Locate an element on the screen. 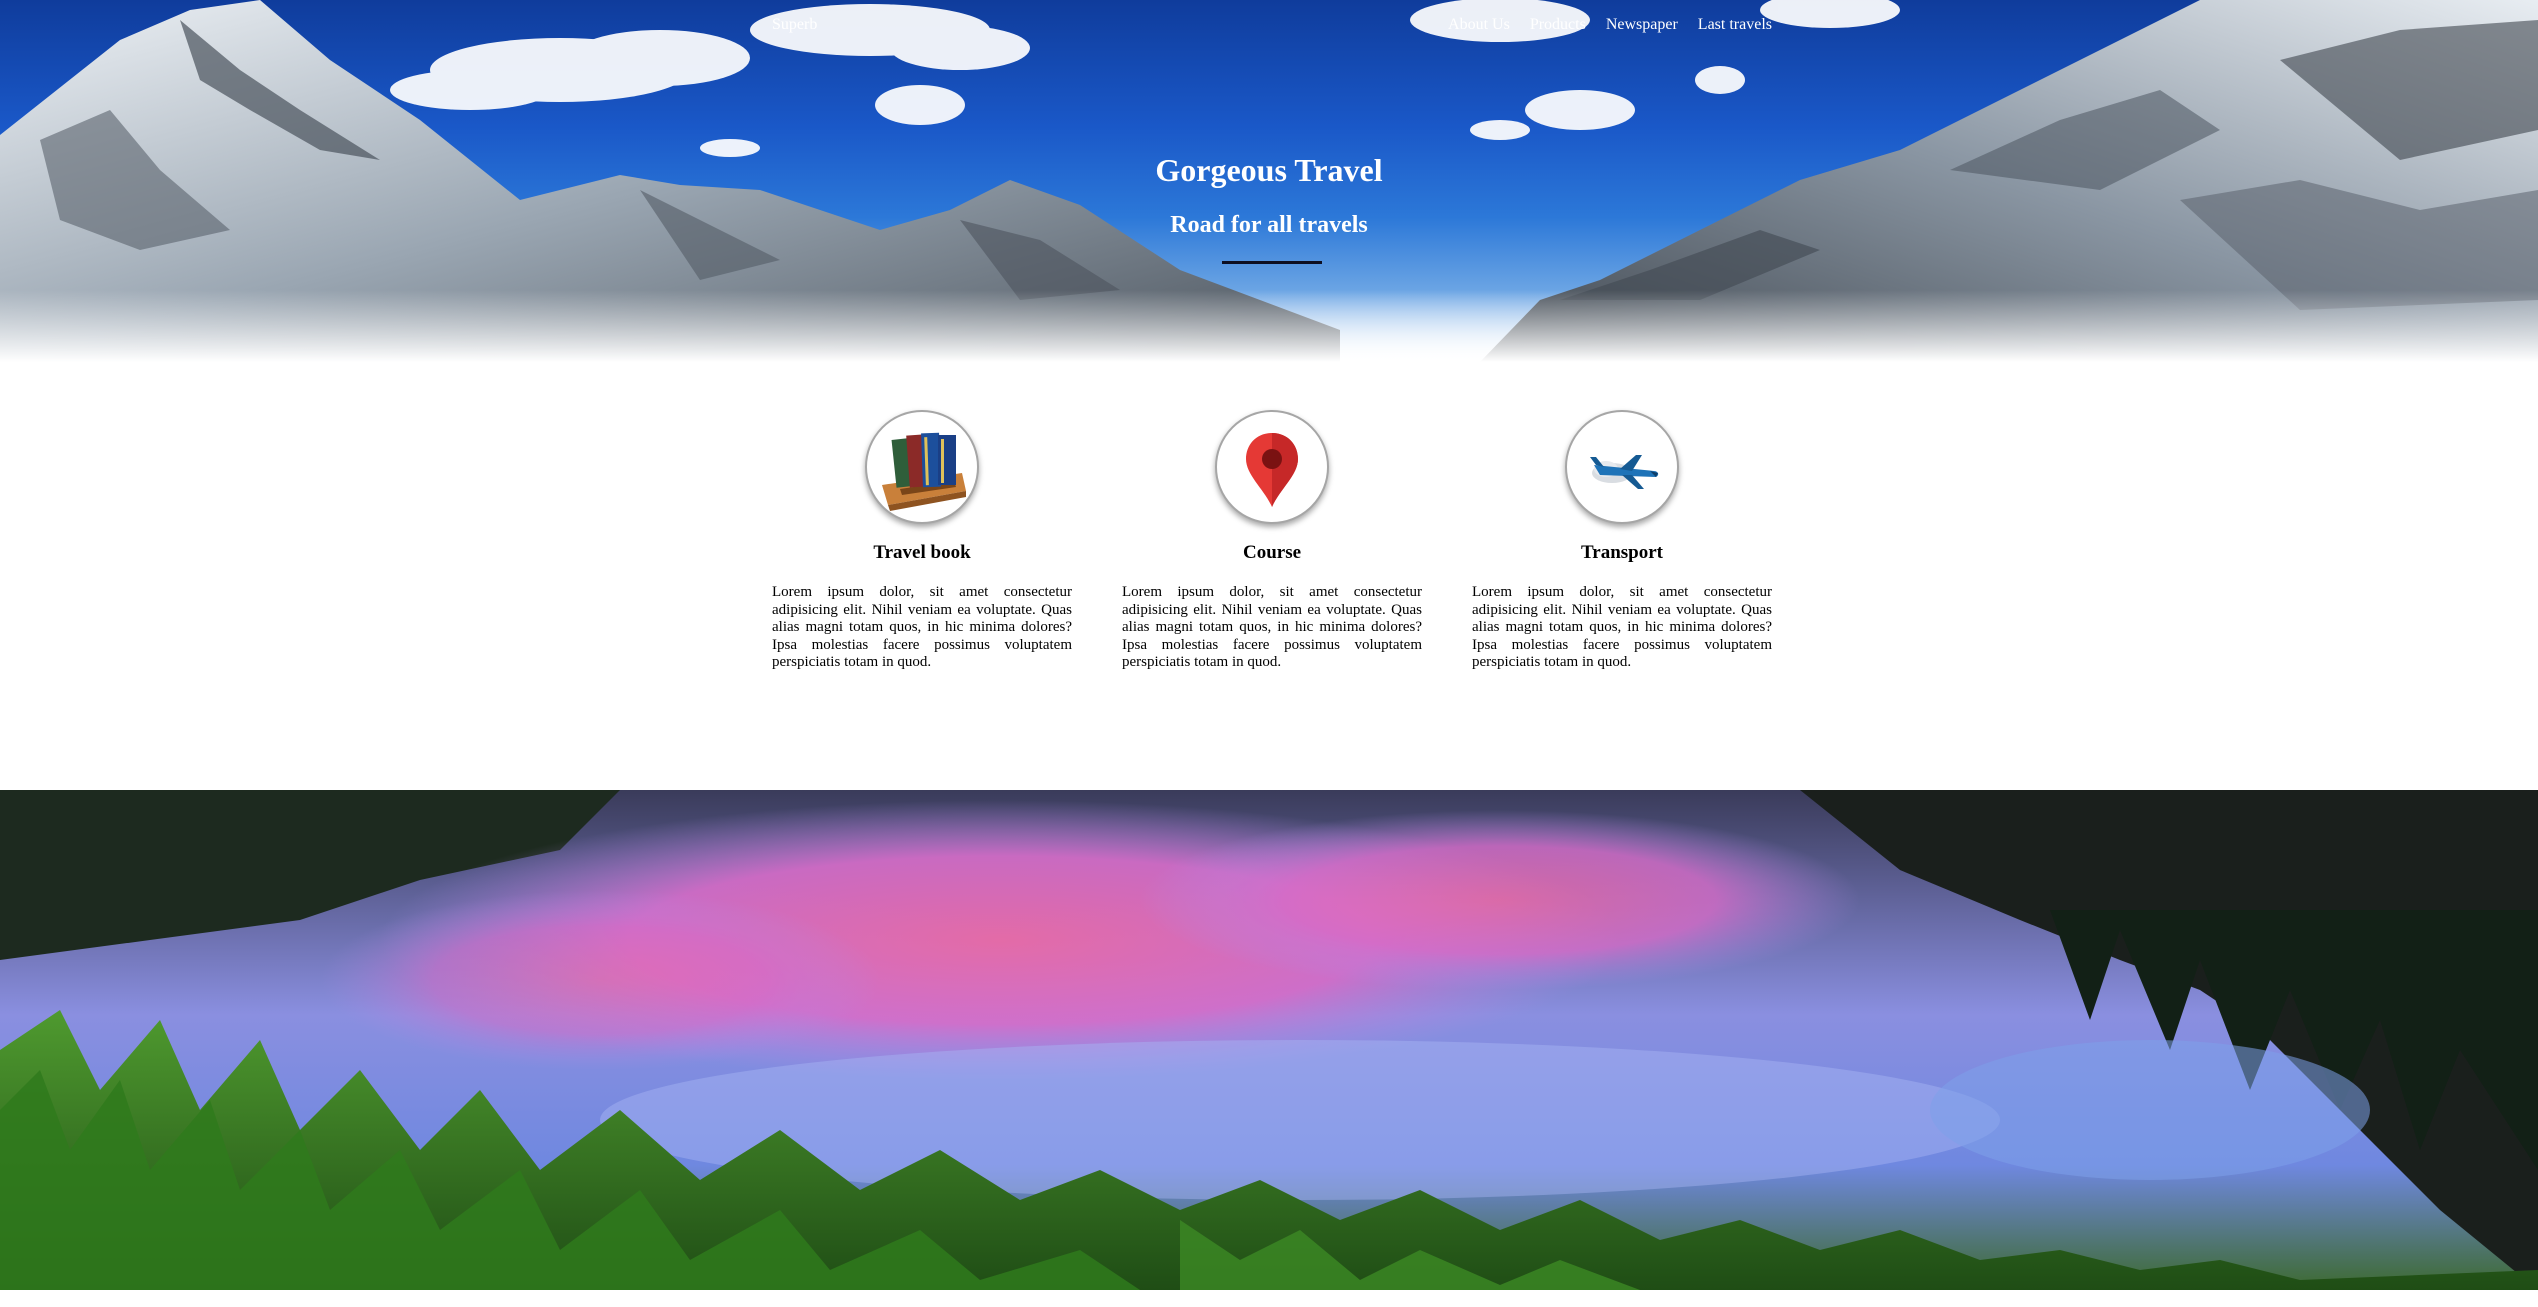 This screenshot has width=2538, height=1307. brand-logo-link: Superb is located at coordinates (794, 25).